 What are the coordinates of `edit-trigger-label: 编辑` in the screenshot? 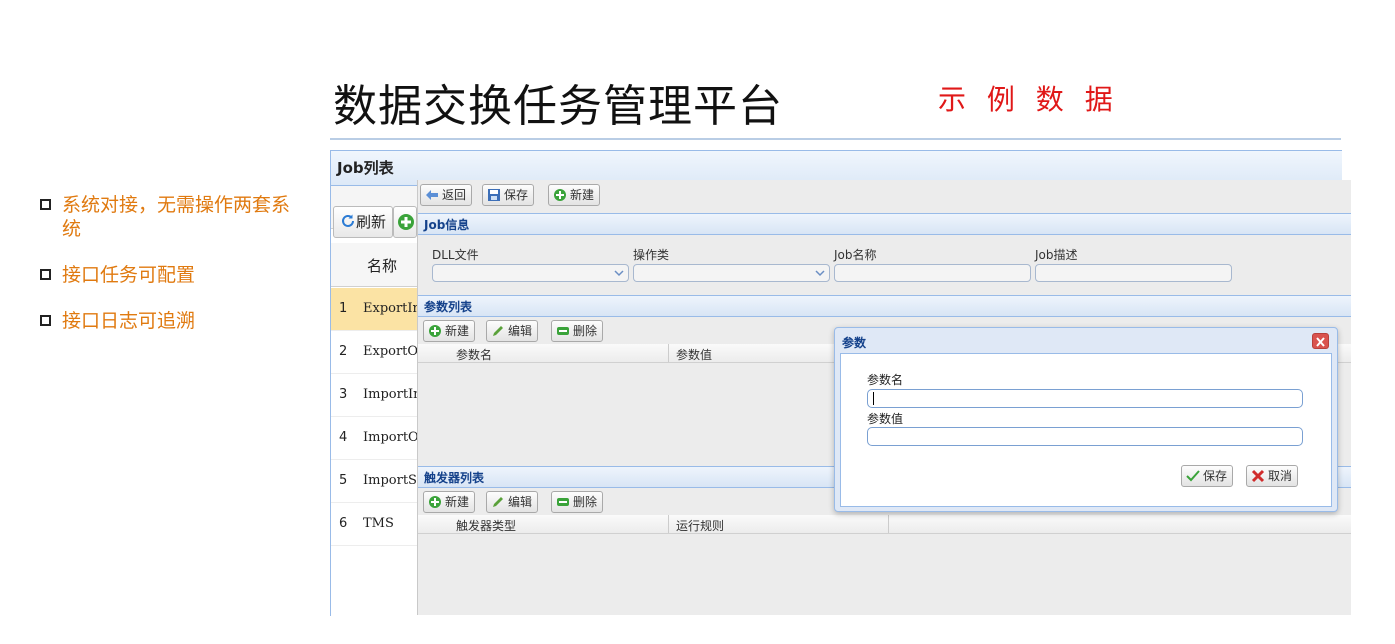 It's located at (520, 502).